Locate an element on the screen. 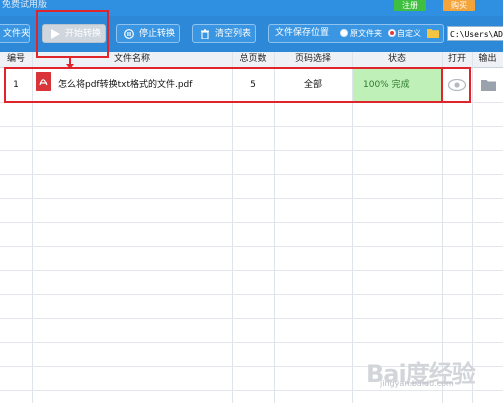  radio-custom-label: 自定义 is located at coordinates (409, 33).